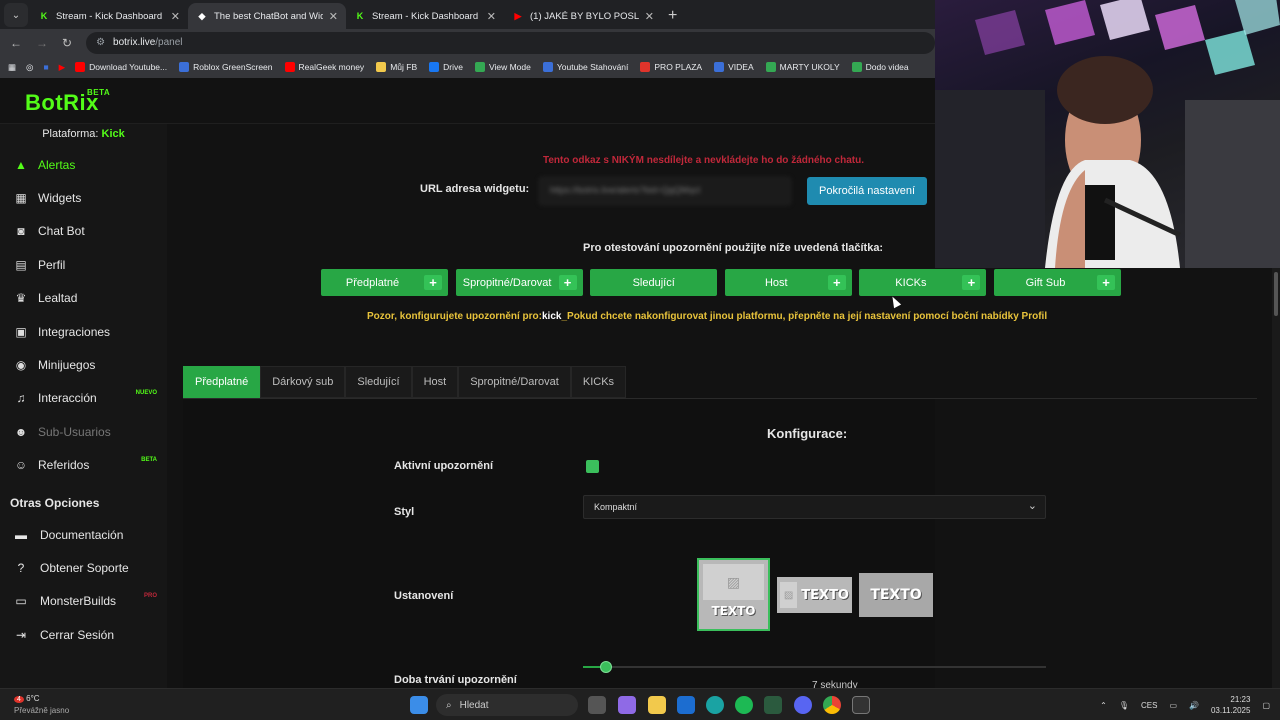  Describe the element at coordinates (83, 164) in the screenshot. I see `sidebar-item-alertas: ▲ Alertas` at that location.